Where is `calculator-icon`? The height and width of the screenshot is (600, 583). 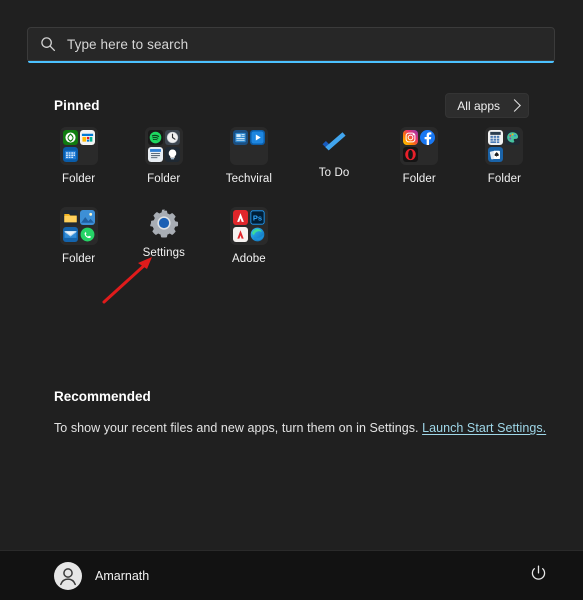
calculator-icon is located at coordinates (496, 137).